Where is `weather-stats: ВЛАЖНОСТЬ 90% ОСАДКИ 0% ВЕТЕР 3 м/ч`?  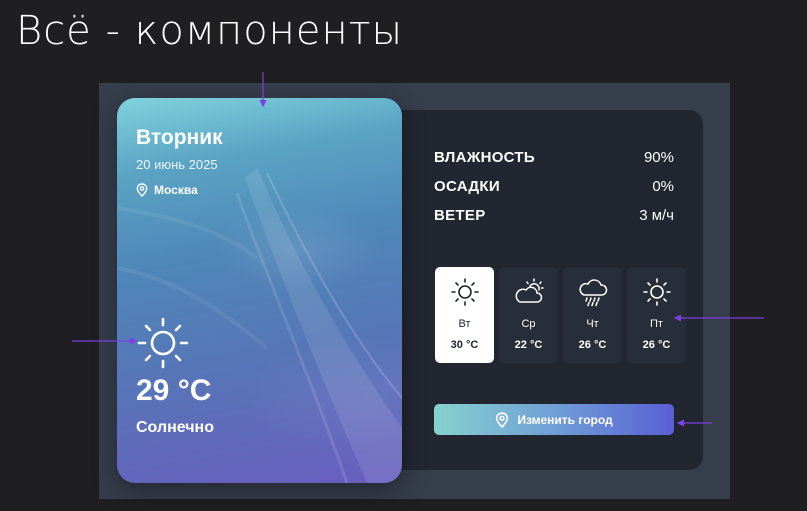 weather-stats: ВЛАЖНОСТЬ 90% ОСАДКИ 0% ВЕТЕР 3 м/ч is located at coordinates (554, 186).